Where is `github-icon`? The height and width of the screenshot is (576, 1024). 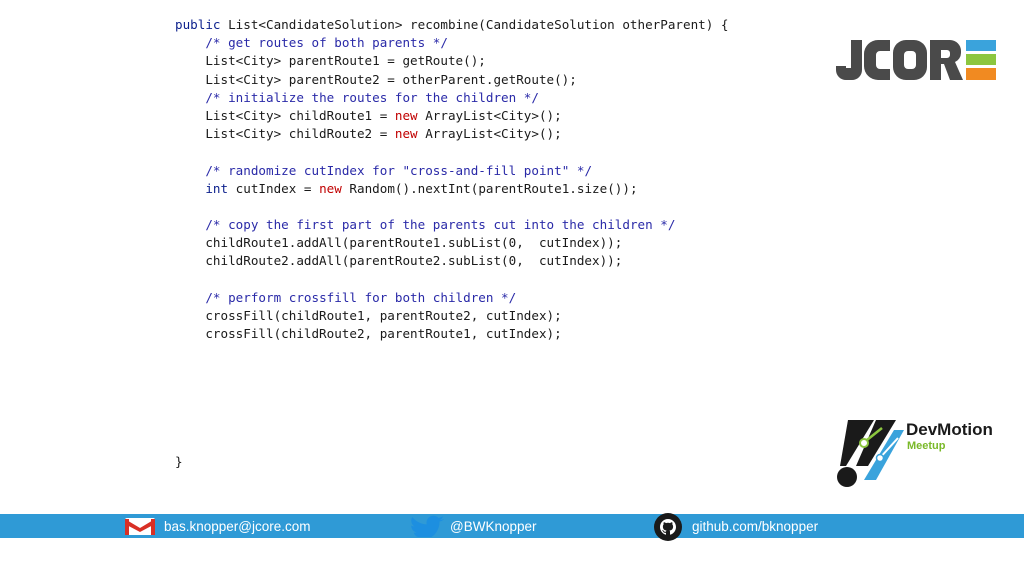 github-icon is located at coordinates (668, 527).